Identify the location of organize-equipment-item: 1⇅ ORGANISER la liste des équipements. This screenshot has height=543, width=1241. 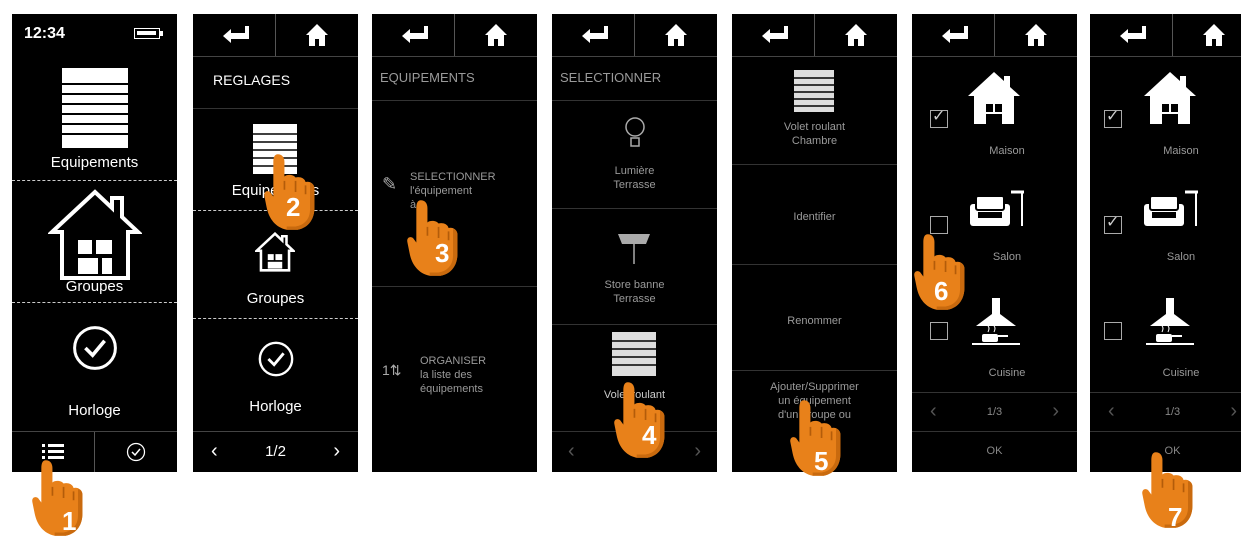
(454, 380).